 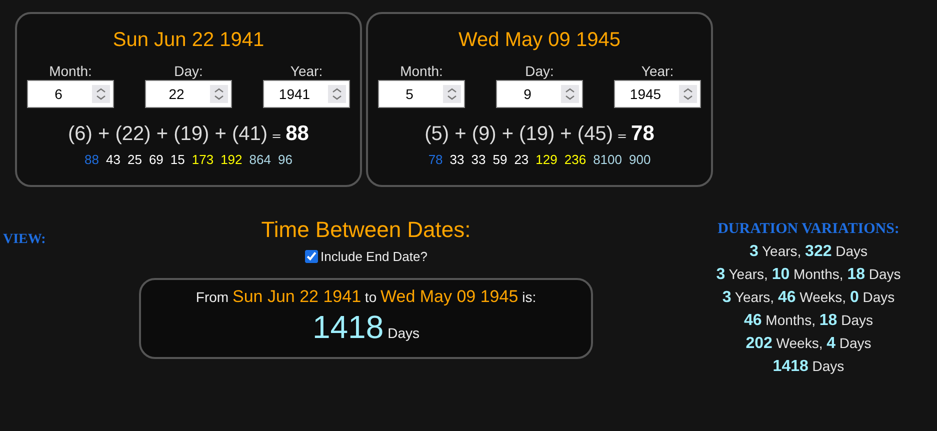 I want to click on number-value: 129, so click(x=547, y=159).